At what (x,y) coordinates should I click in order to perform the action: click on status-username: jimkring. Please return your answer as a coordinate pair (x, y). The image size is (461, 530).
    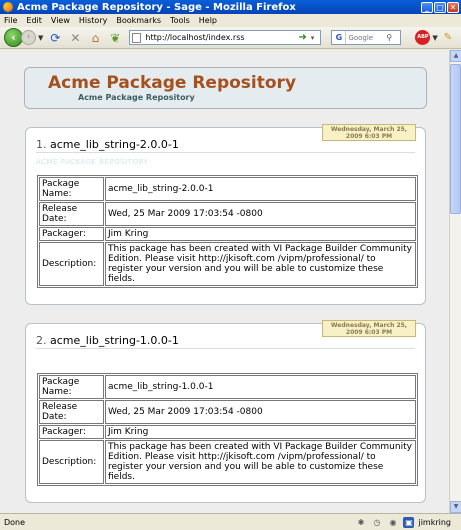
    Looking at the image, I should click on (434, 522).